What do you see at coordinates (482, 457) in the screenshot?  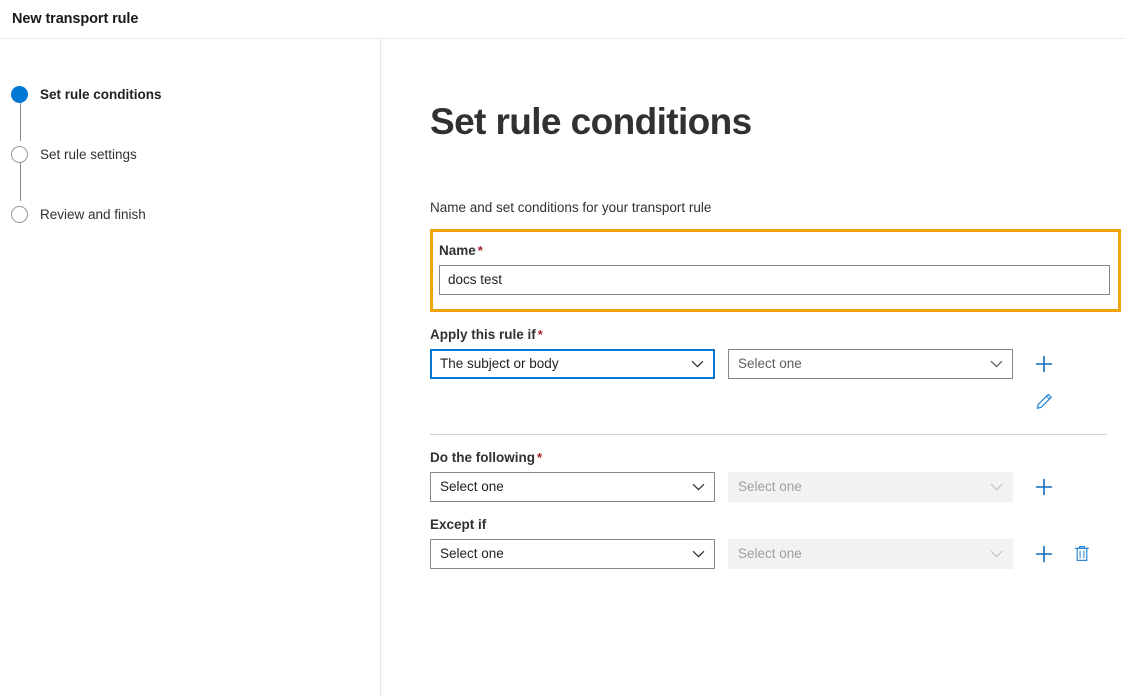 I see `do-following-label-text: Do the following` at bounding box center [482, 457].